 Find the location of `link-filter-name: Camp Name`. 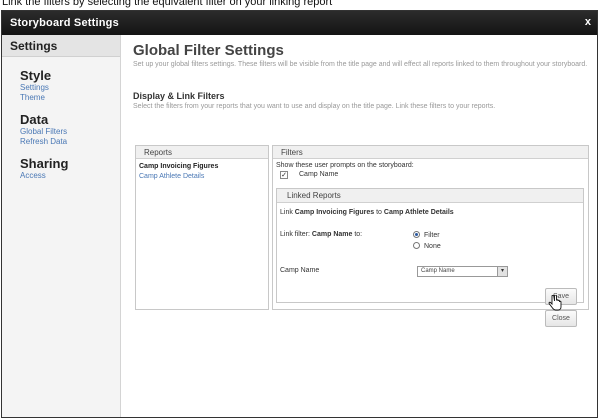

link-filter-name: Camp Name is located at coordinates (332, 234).